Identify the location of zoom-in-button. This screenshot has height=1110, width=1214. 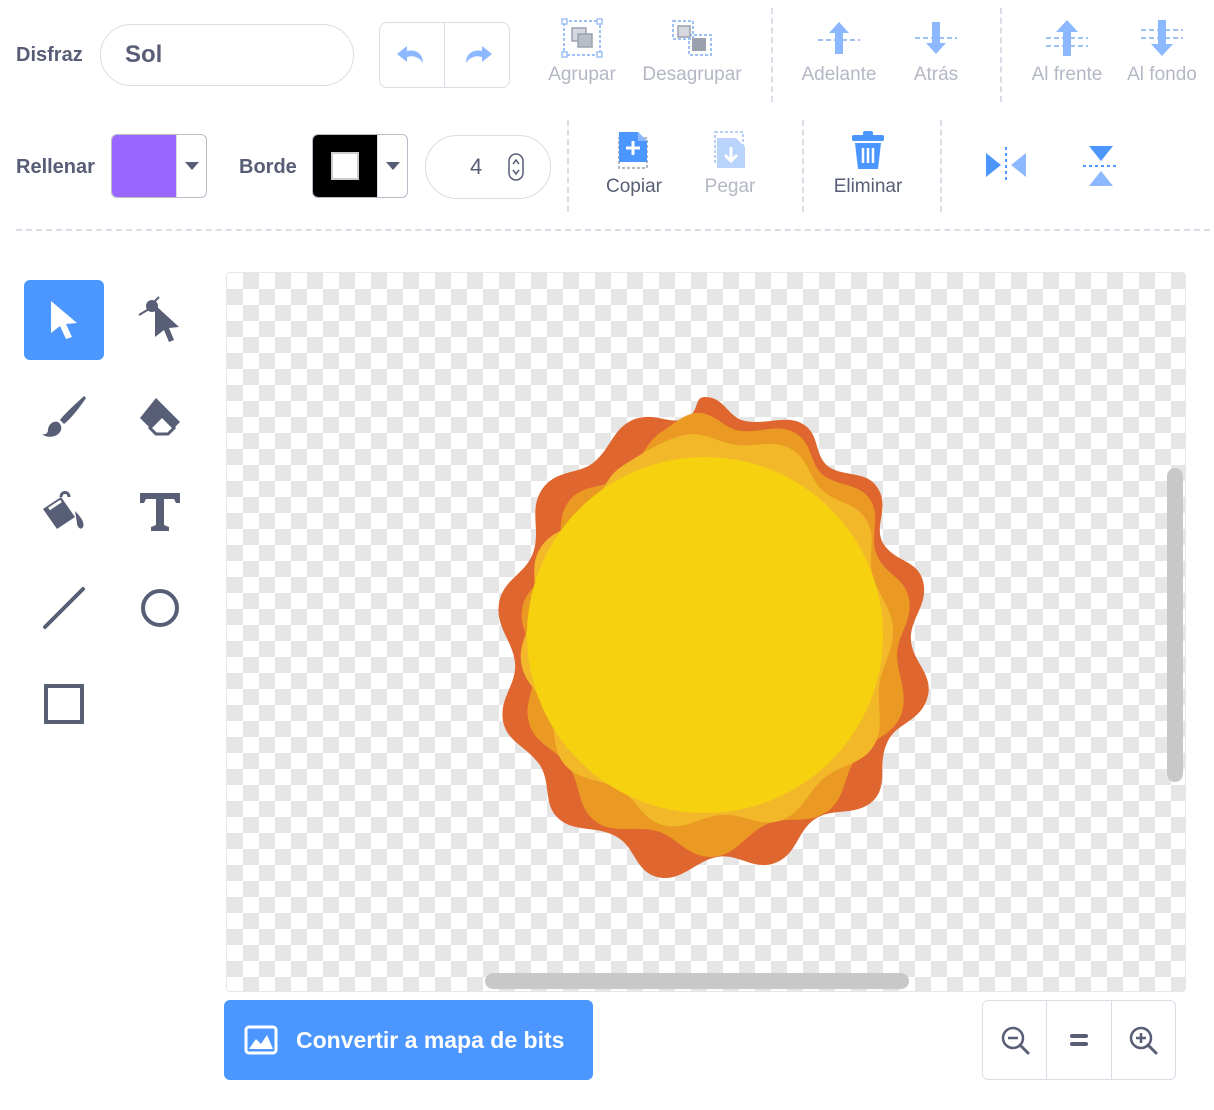
(1142, 1040).